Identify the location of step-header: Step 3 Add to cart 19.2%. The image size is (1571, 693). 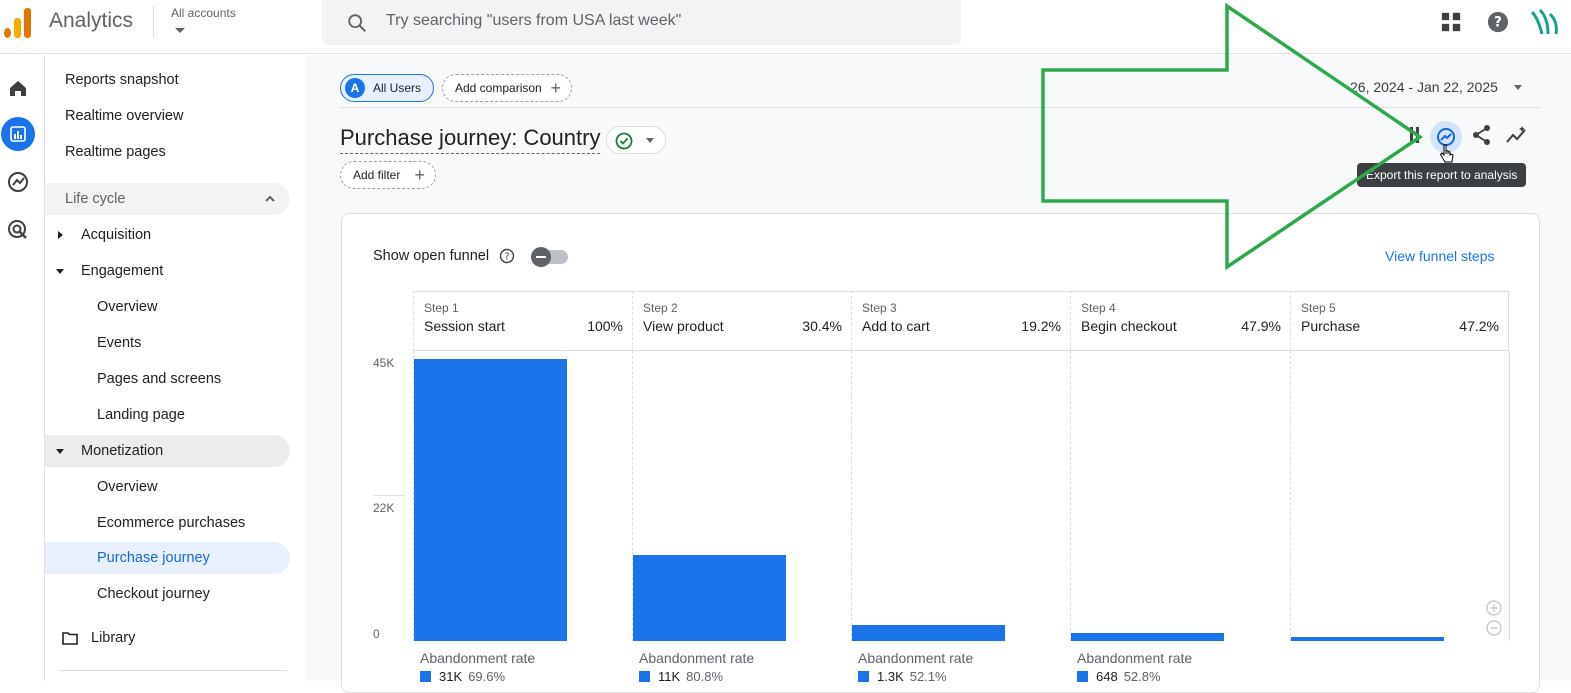
(960, 321).